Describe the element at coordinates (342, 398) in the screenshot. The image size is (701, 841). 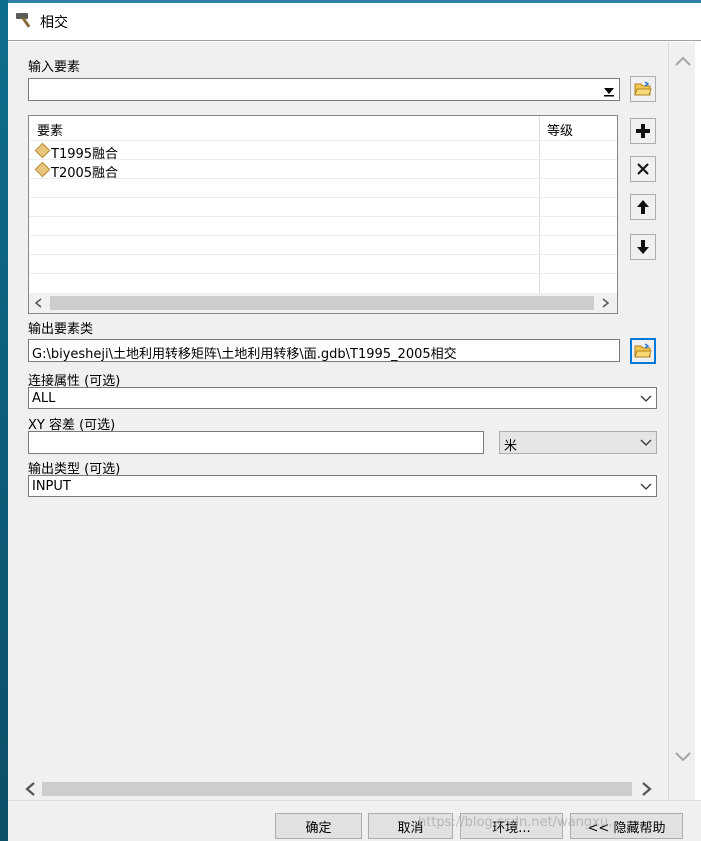
I see `join-attributes-select: ALL` at that location.